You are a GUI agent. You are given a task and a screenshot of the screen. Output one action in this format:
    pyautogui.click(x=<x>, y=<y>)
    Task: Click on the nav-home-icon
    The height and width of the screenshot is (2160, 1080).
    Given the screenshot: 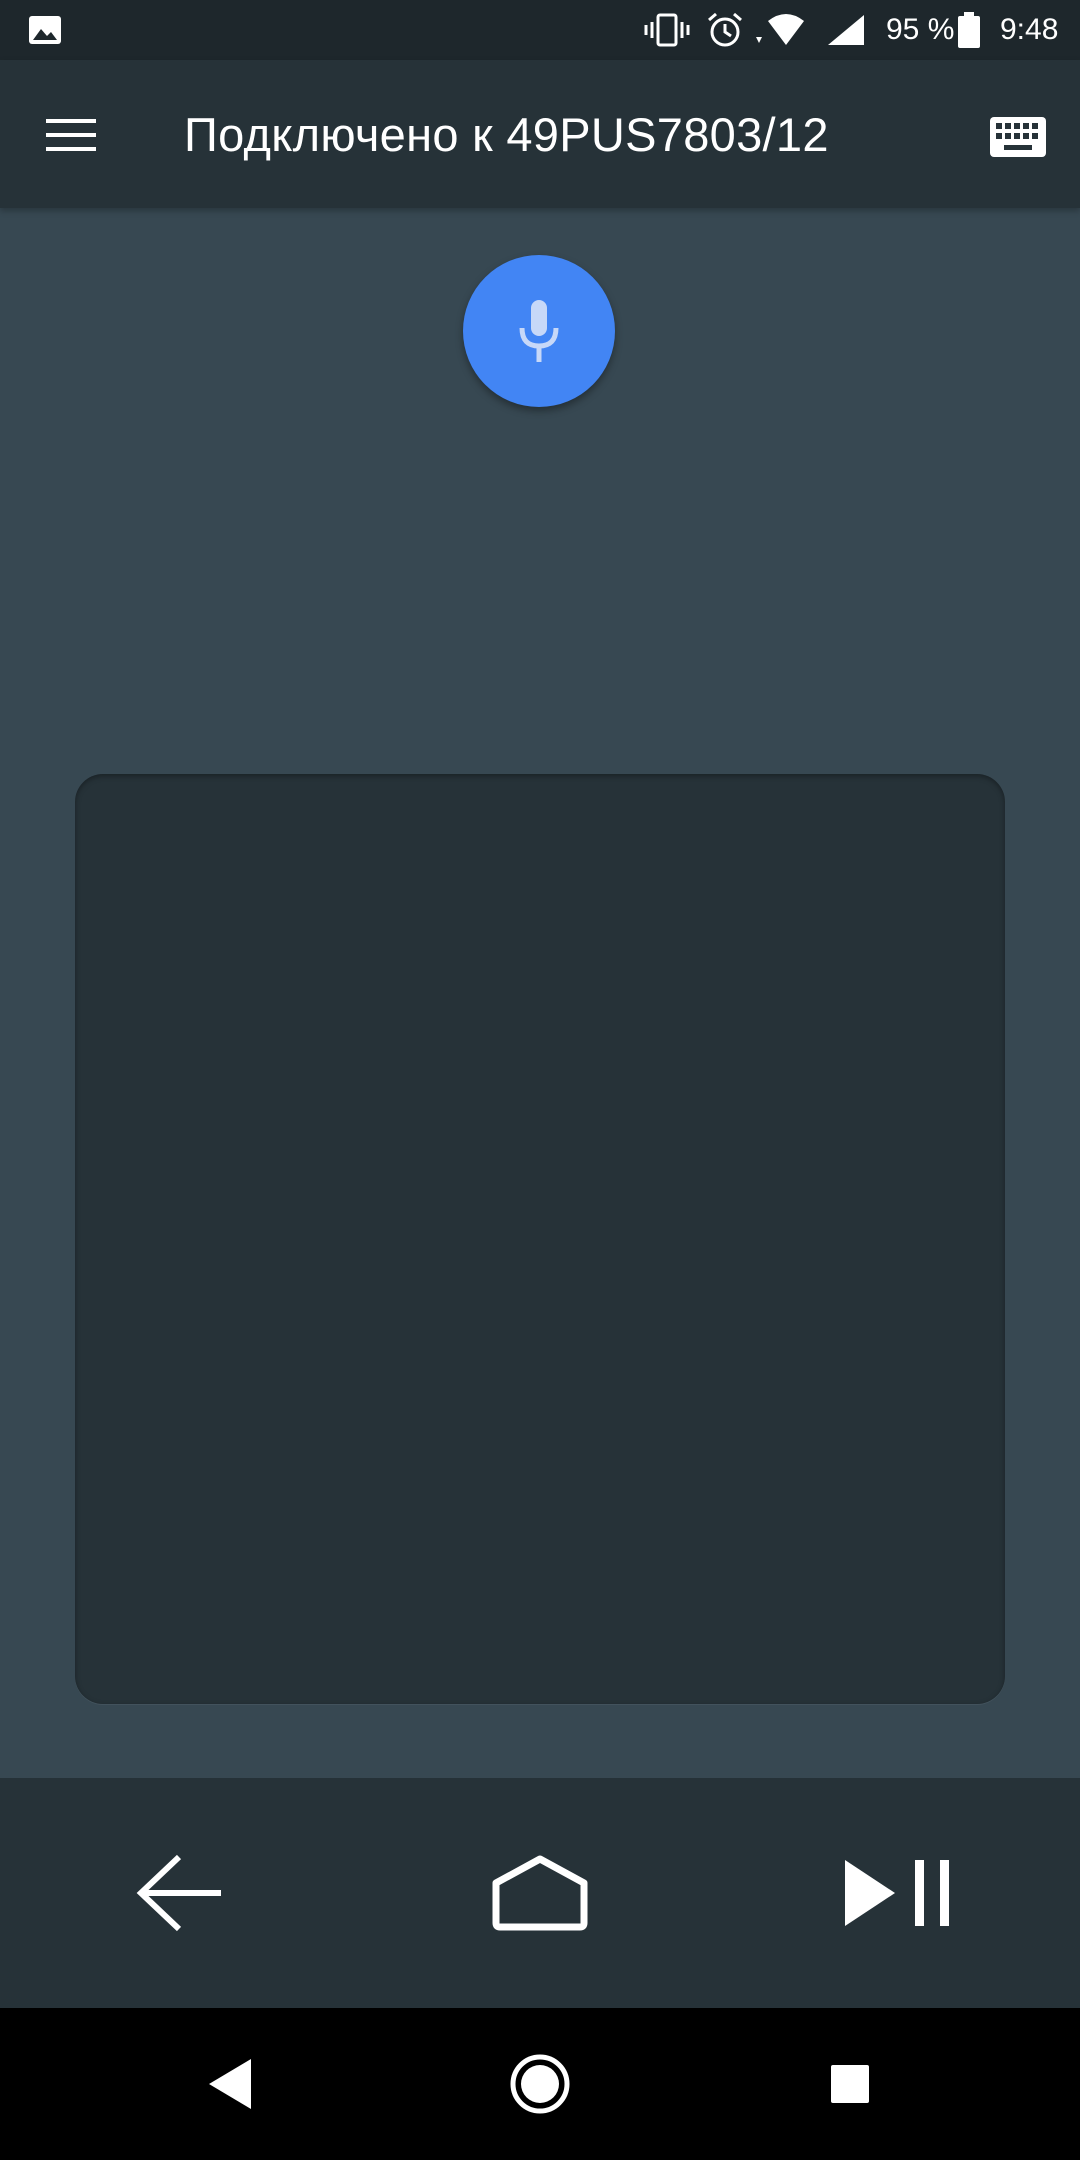 What is the action you would take?
    pyautogui.click(x=540, y=2084)
    